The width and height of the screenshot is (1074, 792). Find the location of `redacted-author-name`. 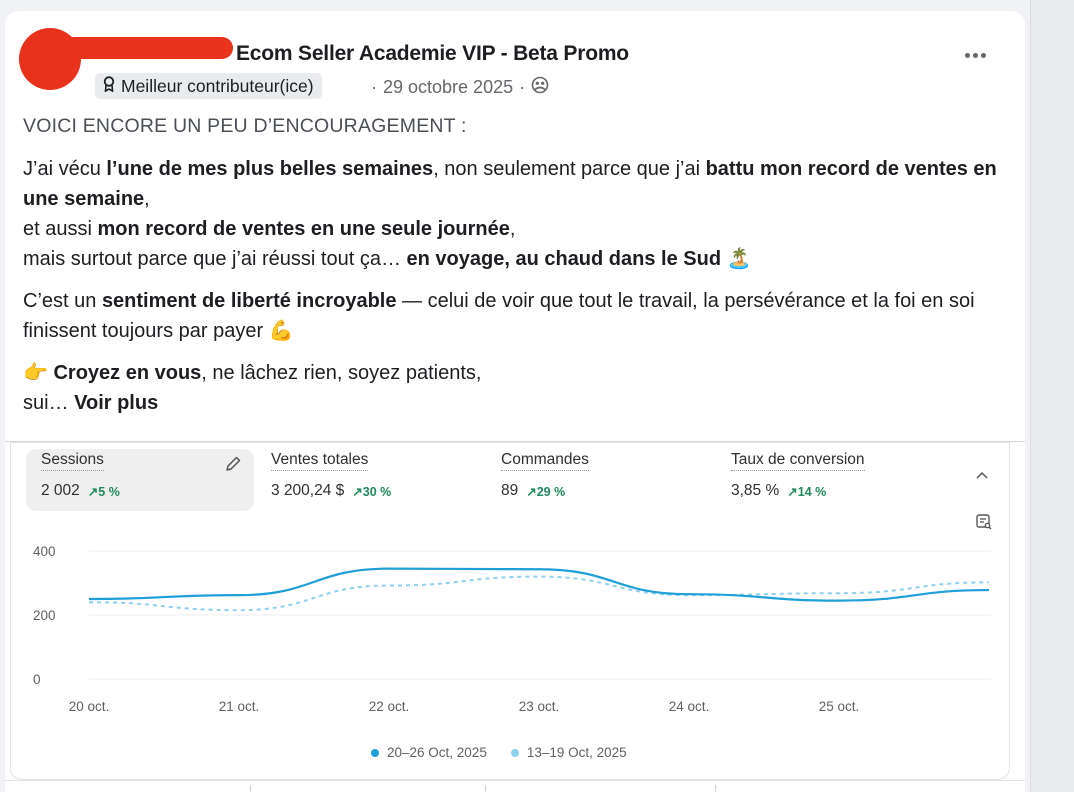

redacted-author-name is located at coordinates (148, 48).